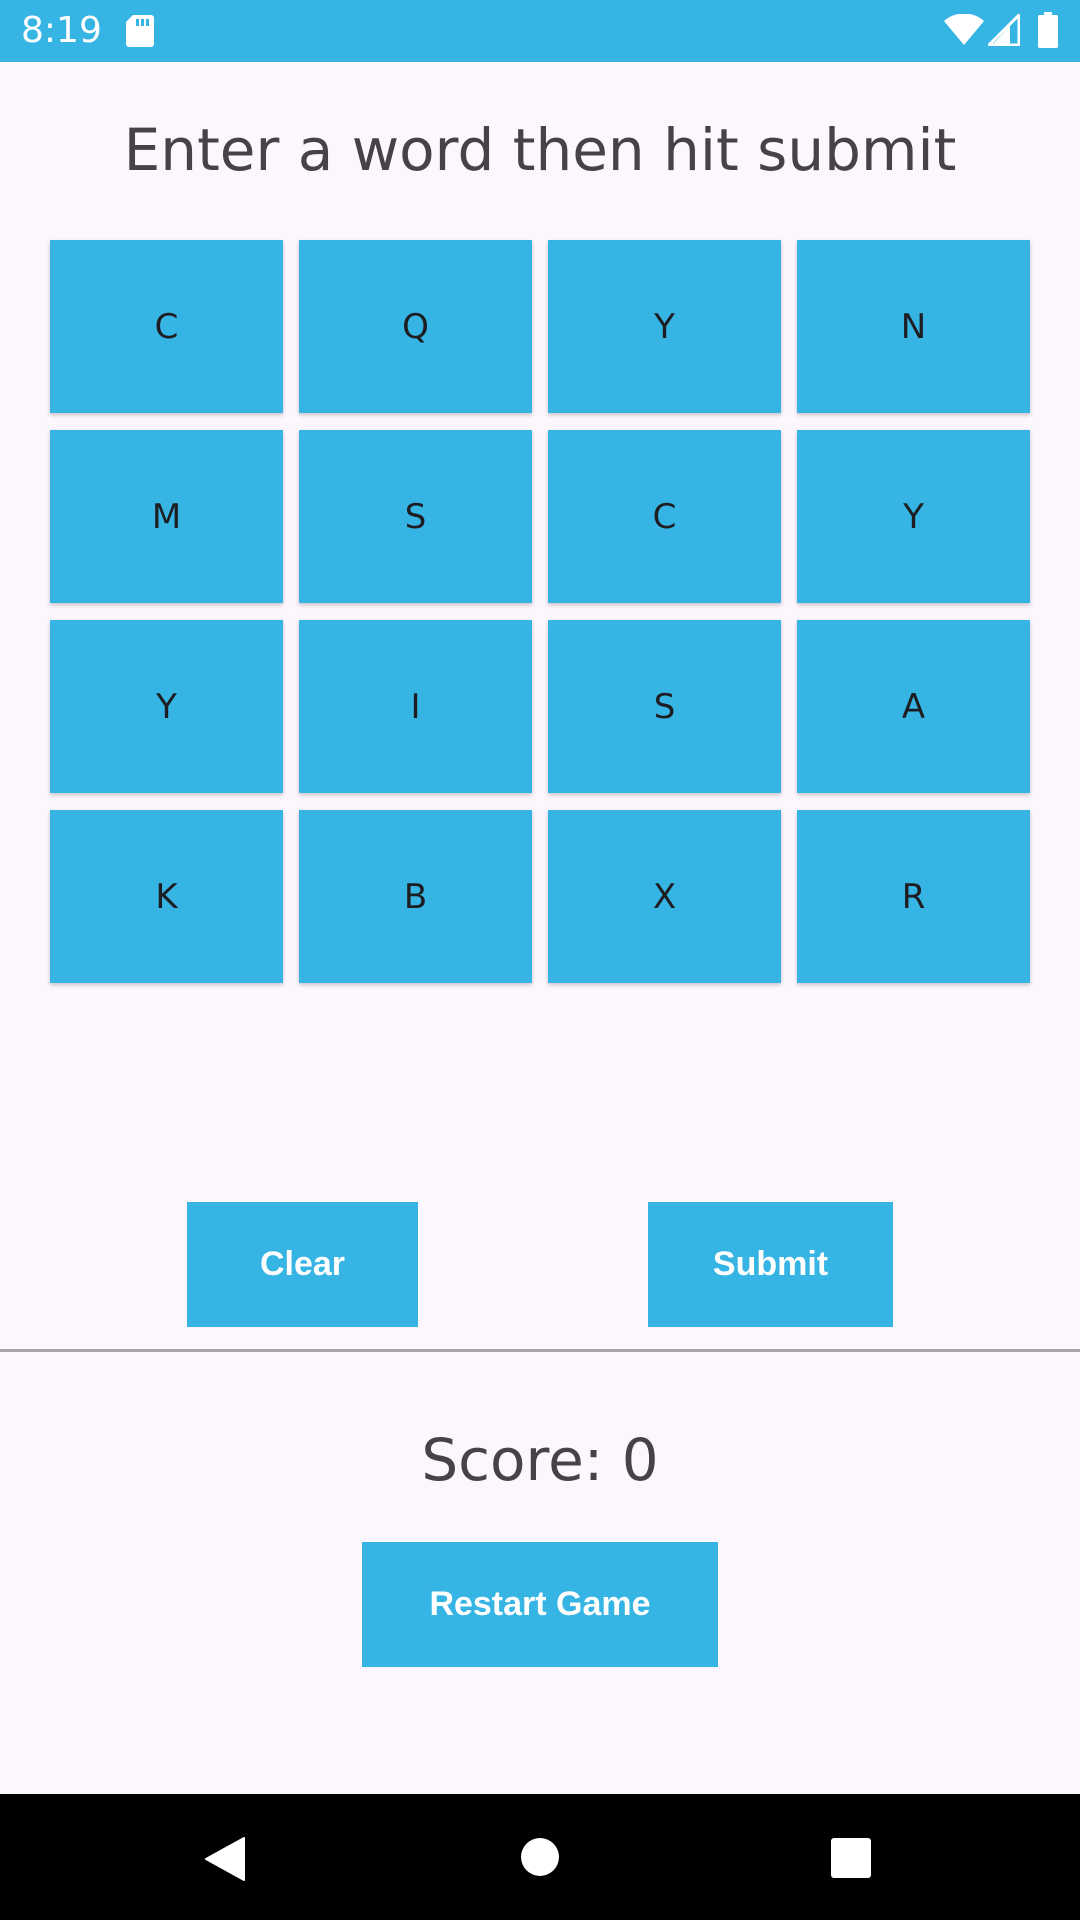 The height and width of the screenshot is (1920, 1080). I want to click on navigation-bar, so click(540, 1857).